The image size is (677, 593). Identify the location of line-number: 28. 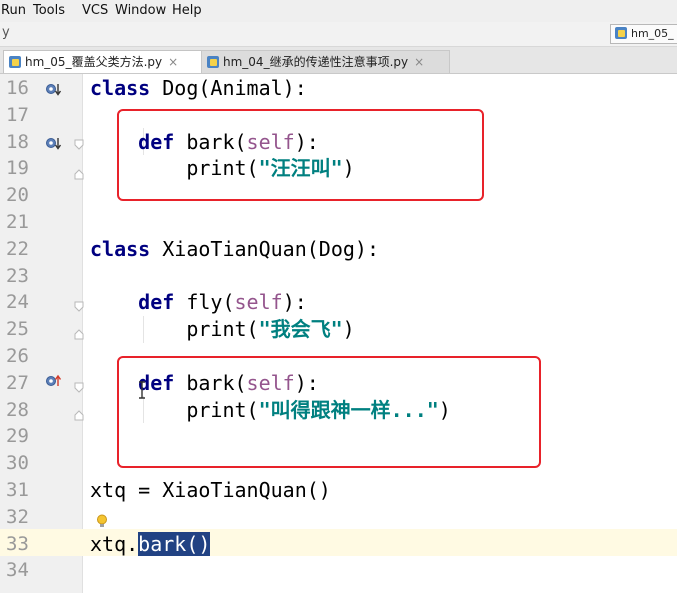
(17, 409).